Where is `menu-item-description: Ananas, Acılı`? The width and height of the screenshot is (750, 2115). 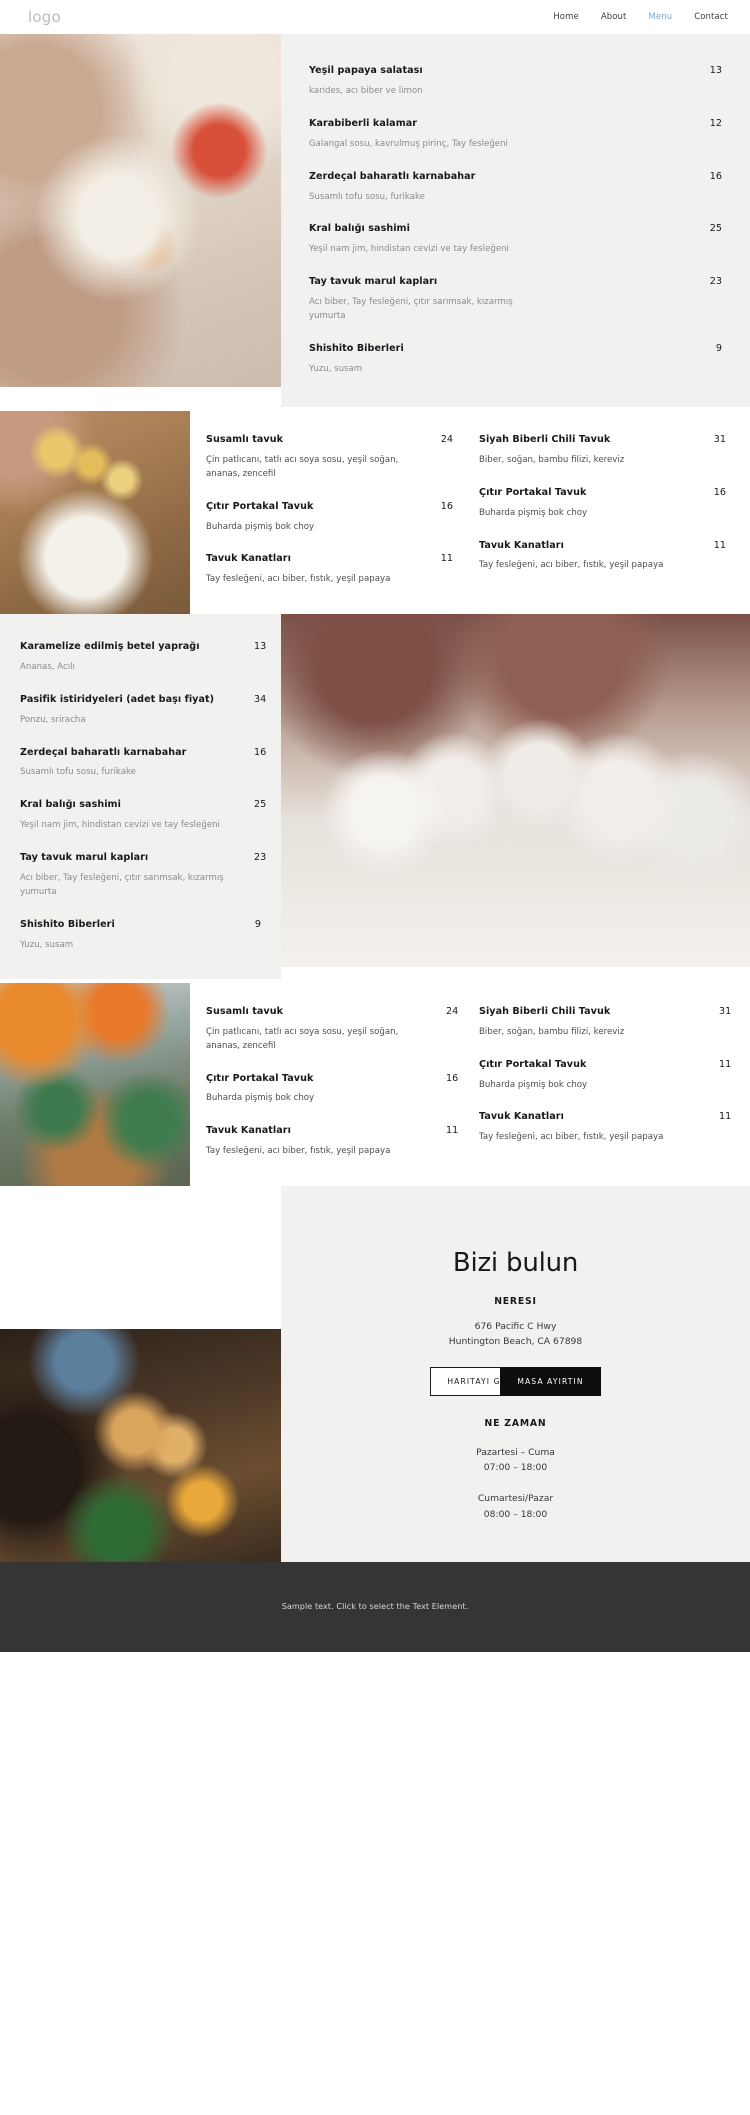
menu-item-description: Ananas, Acılı is located at coordinates (47, 666).